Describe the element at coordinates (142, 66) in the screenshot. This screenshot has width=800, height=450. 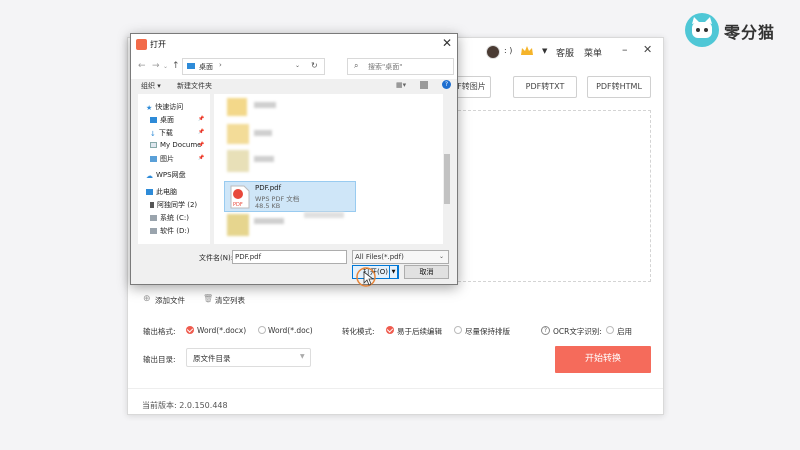
I see `back-icon: ←` at that location.